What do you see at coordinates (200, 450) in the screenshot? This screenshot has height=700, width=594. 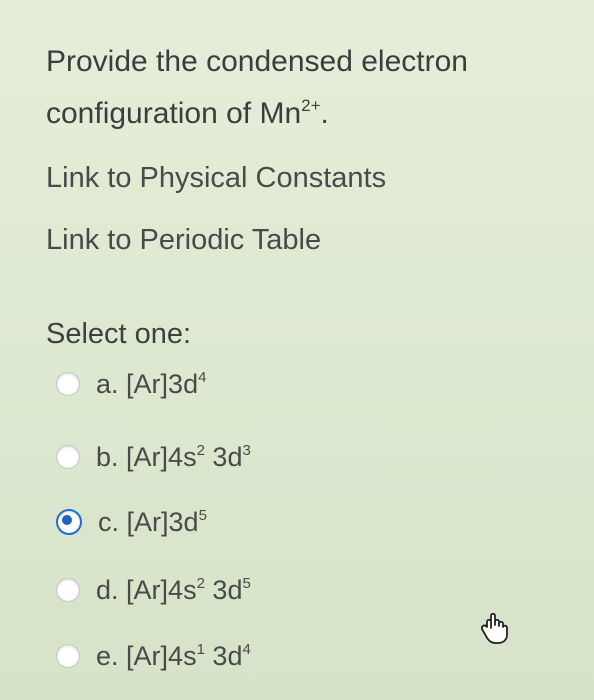 I see `option-b-sup-1: 2` at bounding box center [200, 450].